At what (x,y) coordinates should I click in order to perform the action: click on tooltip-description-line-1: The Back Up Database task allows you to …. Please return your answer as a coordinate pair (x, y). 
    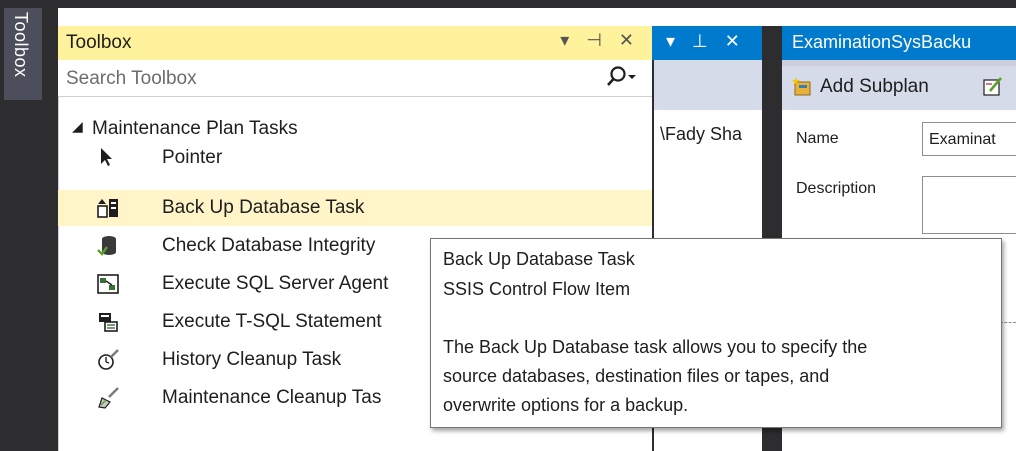
    Looking at the image, I should click on (655, 347).